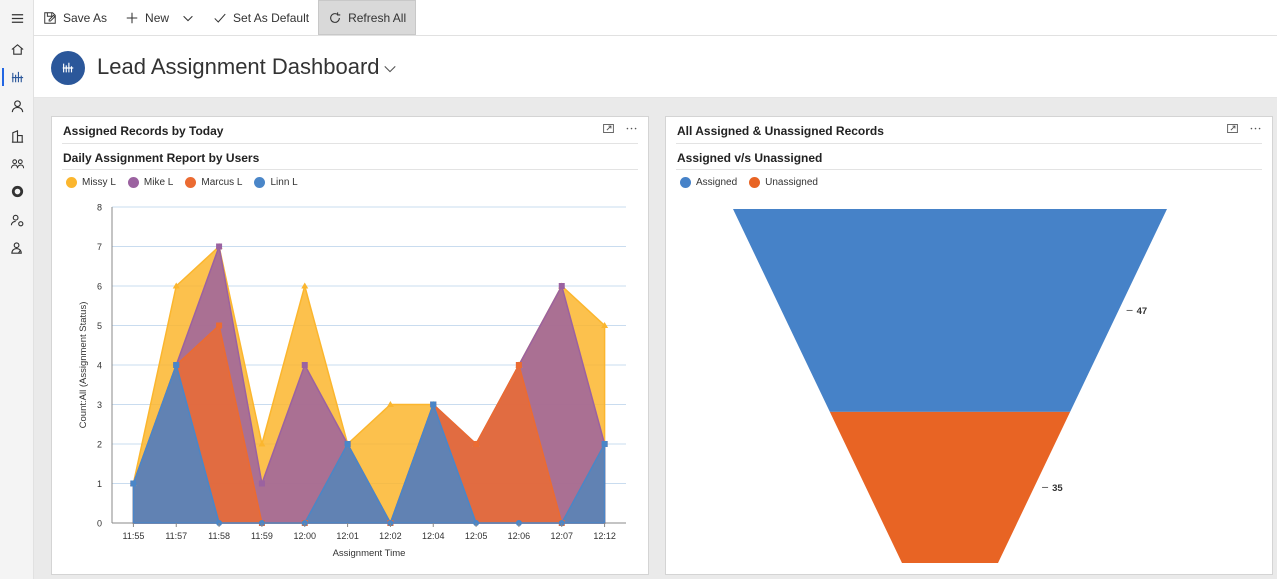 The width and height of the screenshot is (1277, 579). What do you see at coordinates (99, 405) in the screenshot?
I see `y-tick-label: 3` at bounding box center [99, 405].